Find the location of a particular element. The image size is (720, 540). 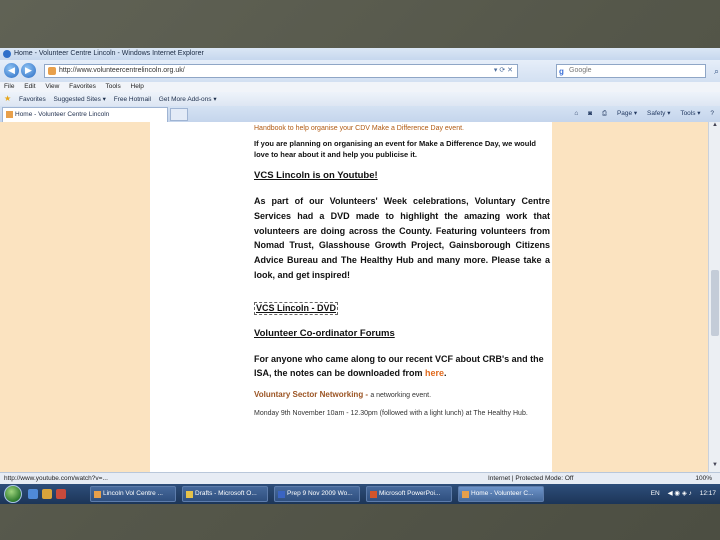

search-placeholder: Google is located at coordinates (580, 70).